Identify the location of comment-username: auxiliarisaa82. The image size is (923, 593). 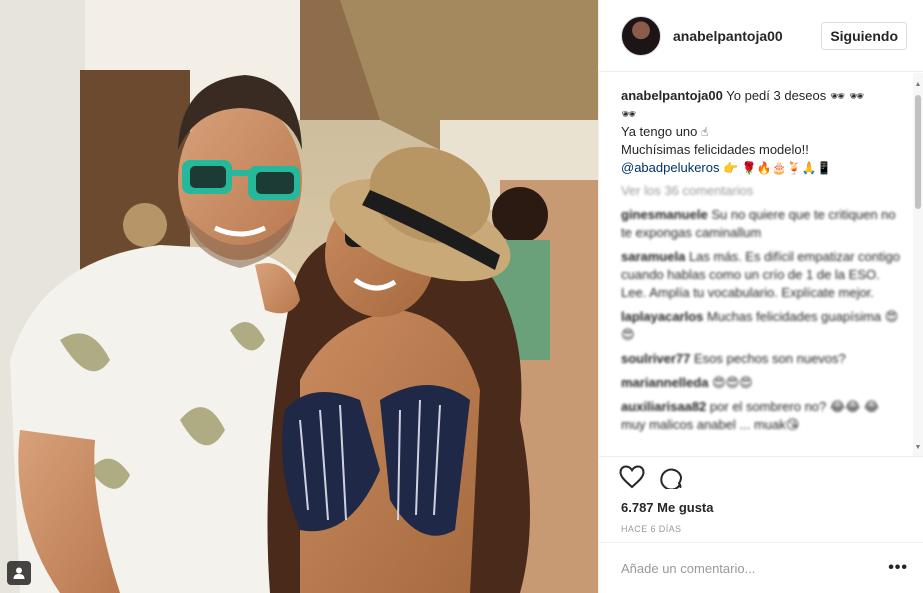
(663, 406).